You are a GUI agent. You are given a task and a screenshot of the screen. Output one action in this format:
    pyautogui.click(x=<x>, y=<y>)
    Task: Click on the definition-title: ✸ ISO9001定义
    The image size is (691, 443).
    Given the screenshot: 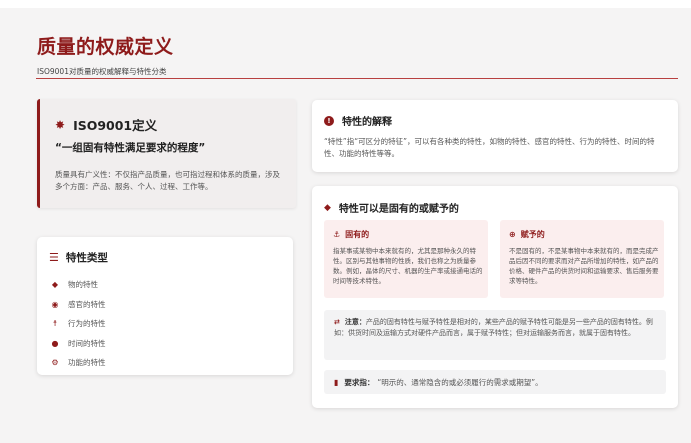 What is the action you would take?
    pyautogui.click(x=106, y=124)
    